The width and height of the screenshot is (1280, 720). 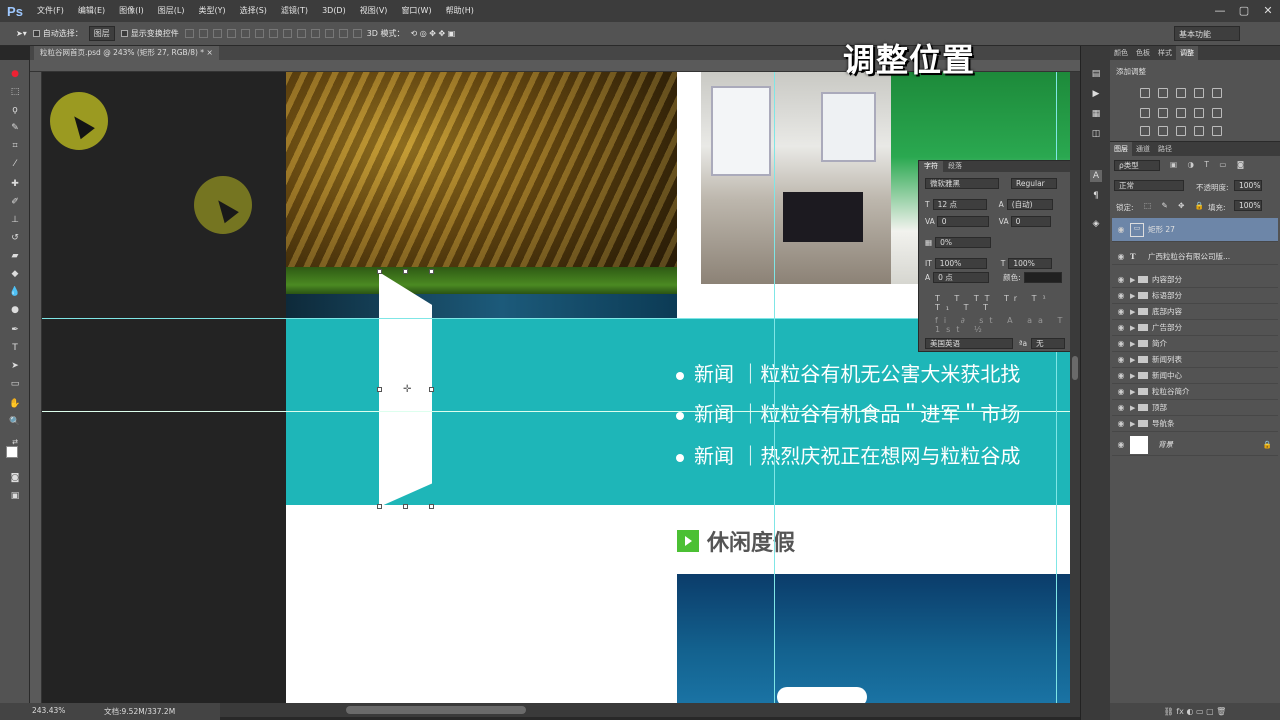 I want to click on 3d-panel-icon: ◈, so click(x=1096, y=224).